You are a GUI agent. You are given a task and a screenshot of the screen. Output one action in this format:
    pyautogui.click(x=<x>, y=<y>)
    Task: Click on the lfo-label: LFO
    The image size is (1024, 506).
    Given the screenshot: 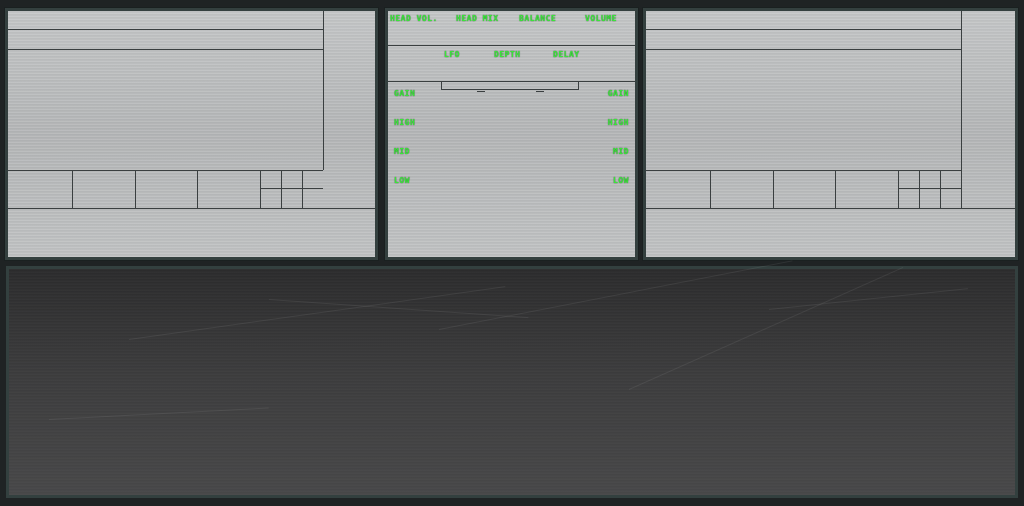 What is the action you would take?
    pyautogui.click(x=452, y=54)
    